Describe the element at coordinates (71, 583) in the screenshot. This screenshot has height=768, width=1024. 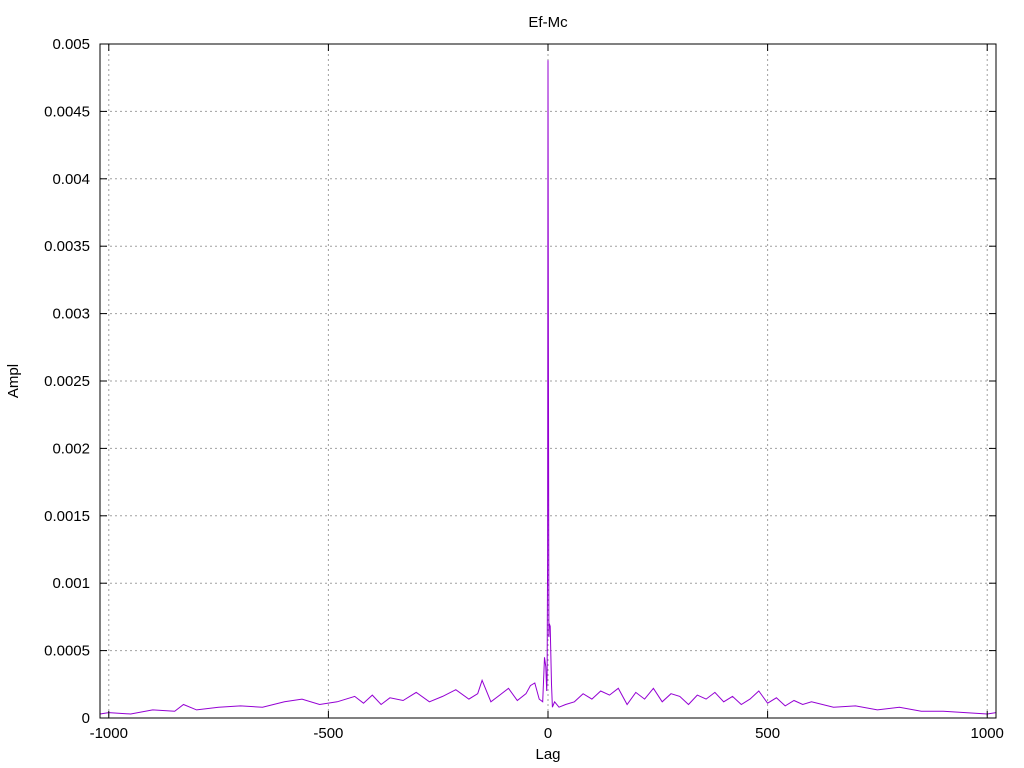
I see `y-tick-label: 0.001` at that location.